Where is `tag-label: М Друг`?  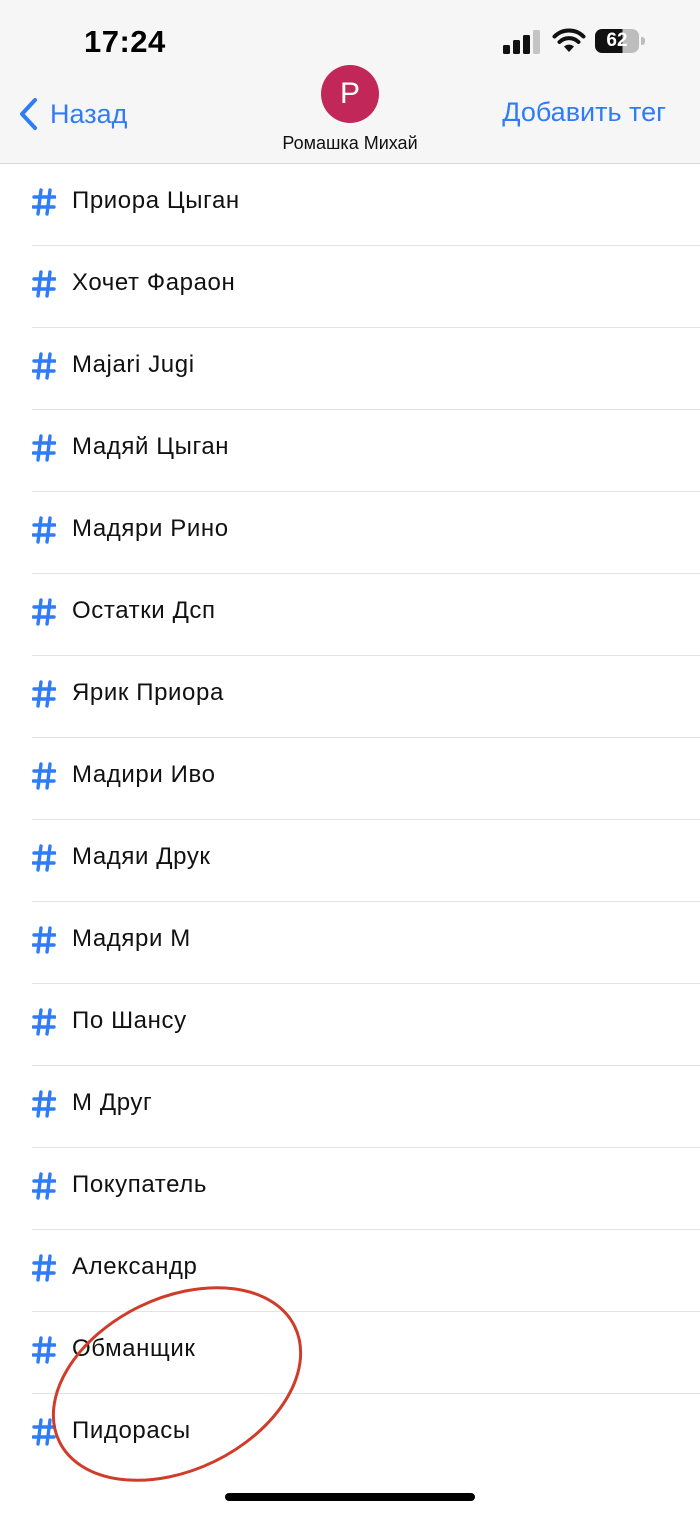 tag-label: М Друг is located at coordinates (112, 1102).